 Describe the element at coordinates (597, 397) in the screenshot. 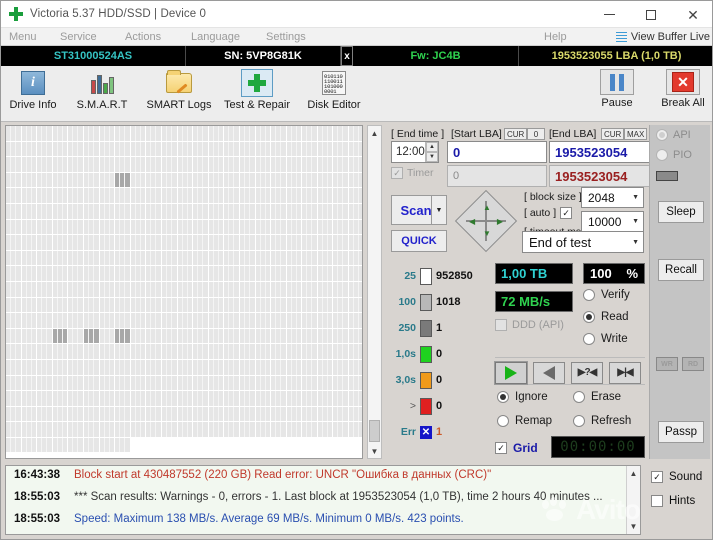

I see `action-erase-radio-row: Erase` at that location.